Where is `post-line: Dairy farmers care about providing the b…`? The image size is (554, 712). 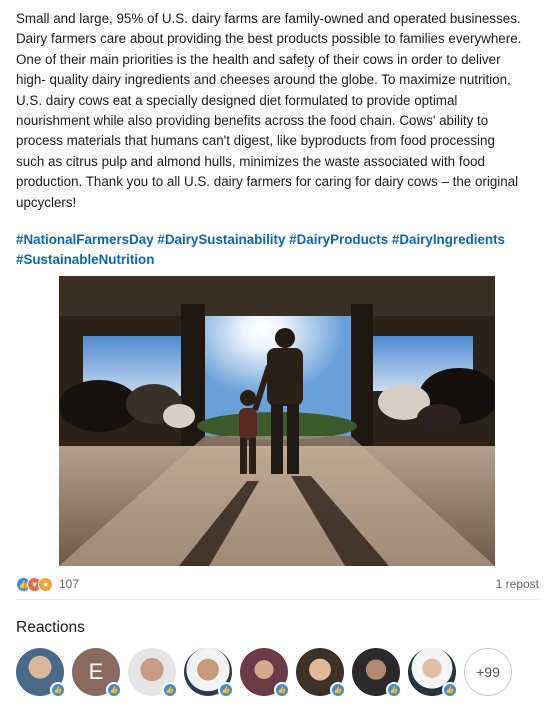 post-line: Dairy farmers care about providing the b… is located at coordinates (269, 39).